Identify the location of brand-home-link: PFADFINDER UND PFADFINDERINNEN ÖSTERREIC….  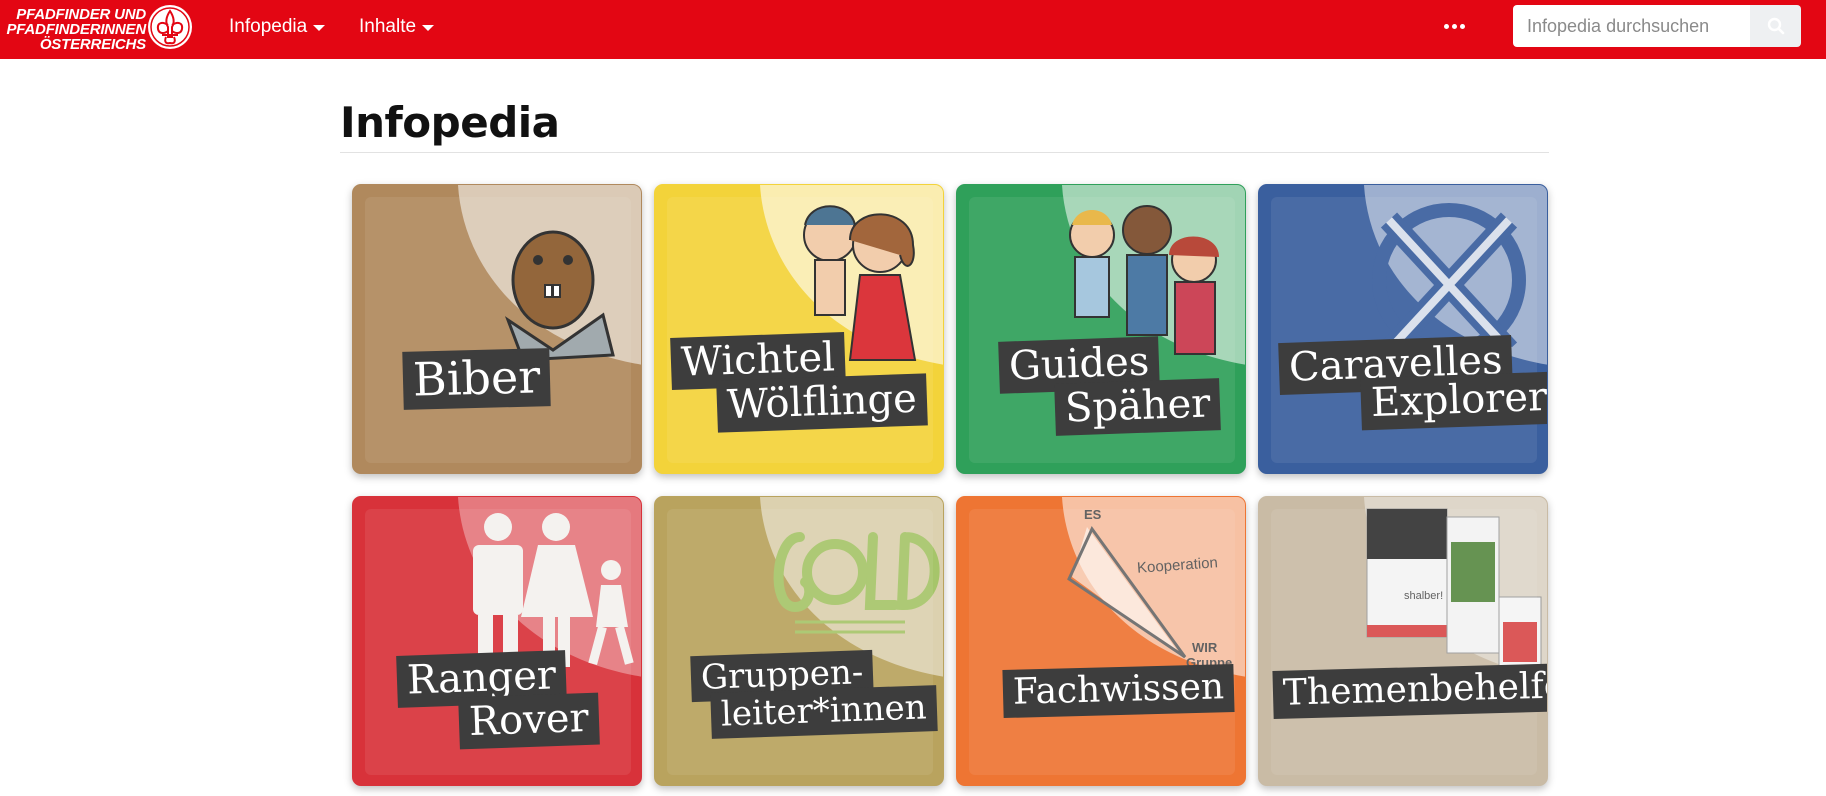
(98, 29).